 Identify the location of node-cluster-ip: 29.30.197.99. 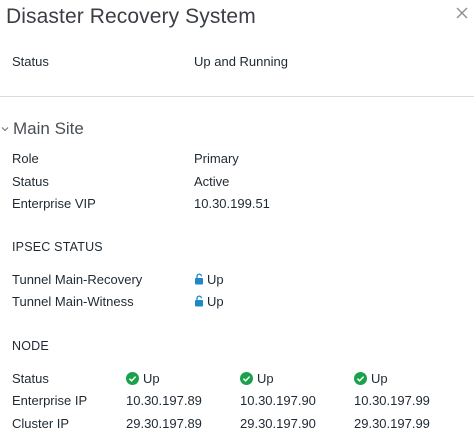
(392, 423).